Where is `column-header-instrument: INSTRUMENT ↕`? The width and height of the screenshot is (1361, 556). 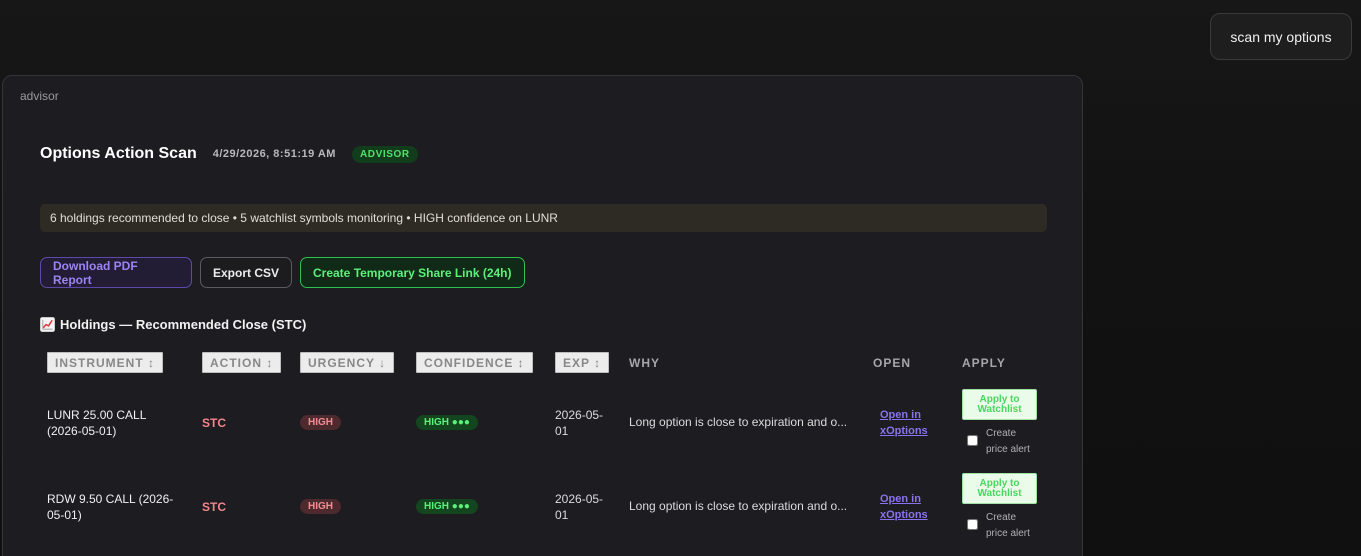
column-header-instrument: INSTRUMENT ↕ is located at coordinates (105, 362).